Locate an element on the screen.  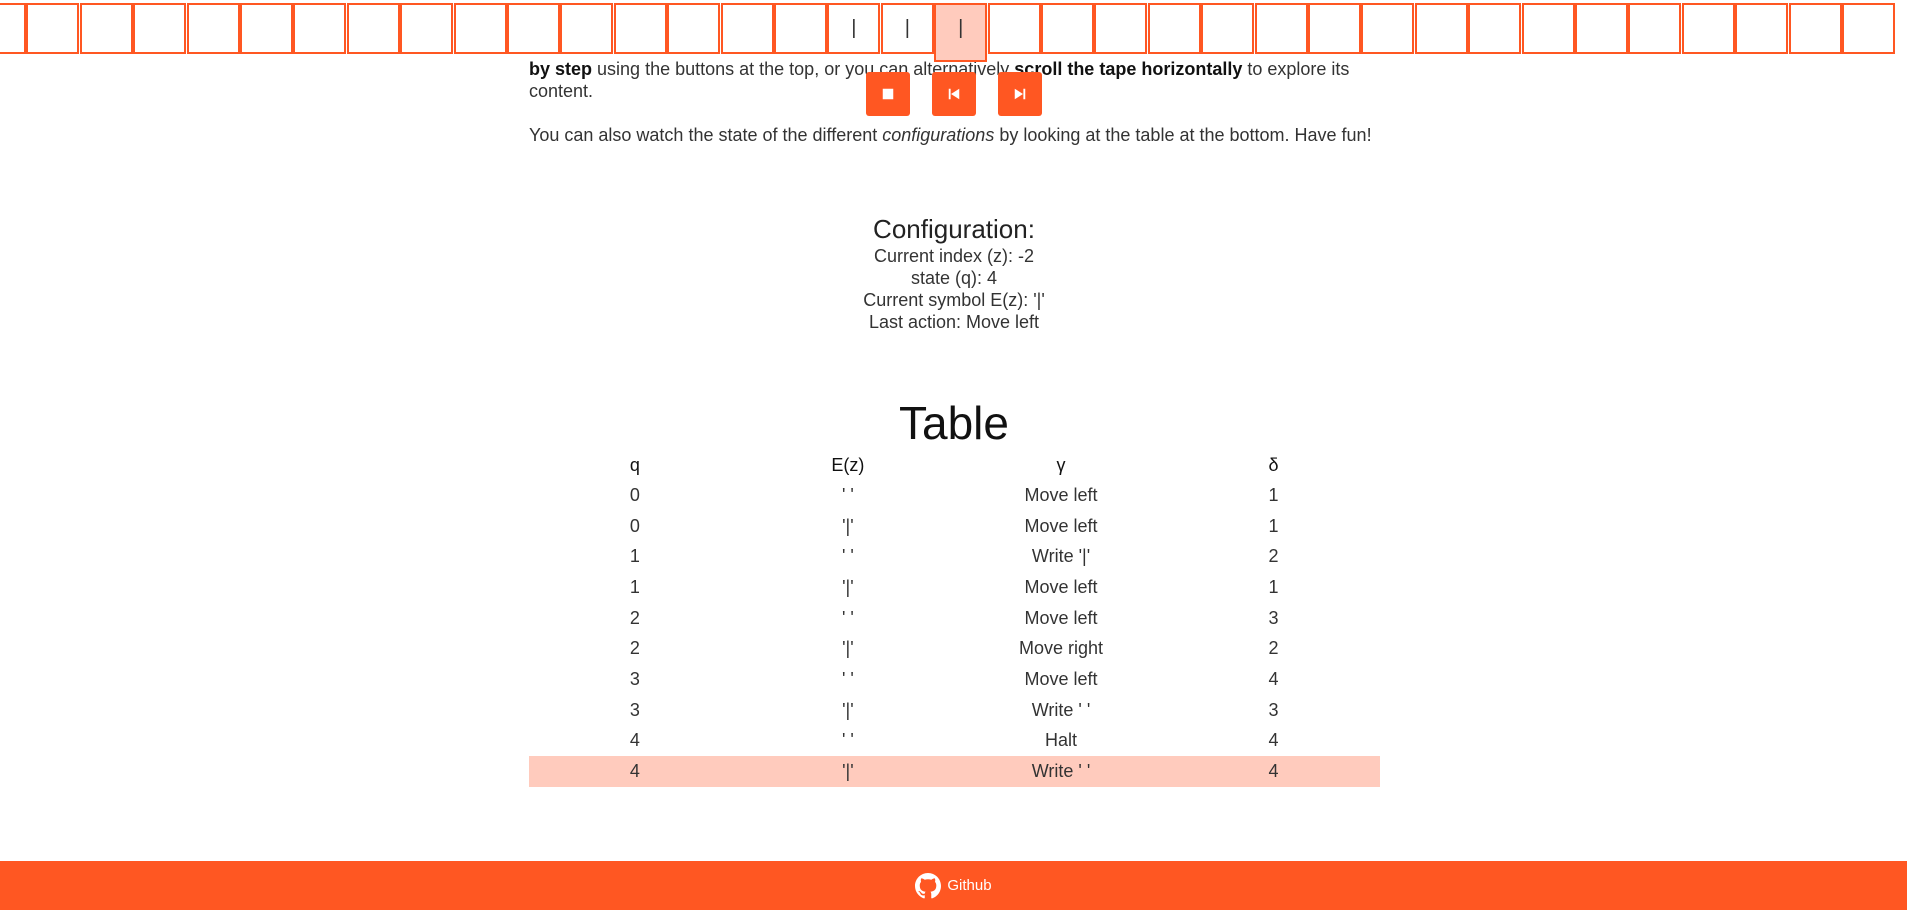
step-back-button is located at coordinates (954, 94).